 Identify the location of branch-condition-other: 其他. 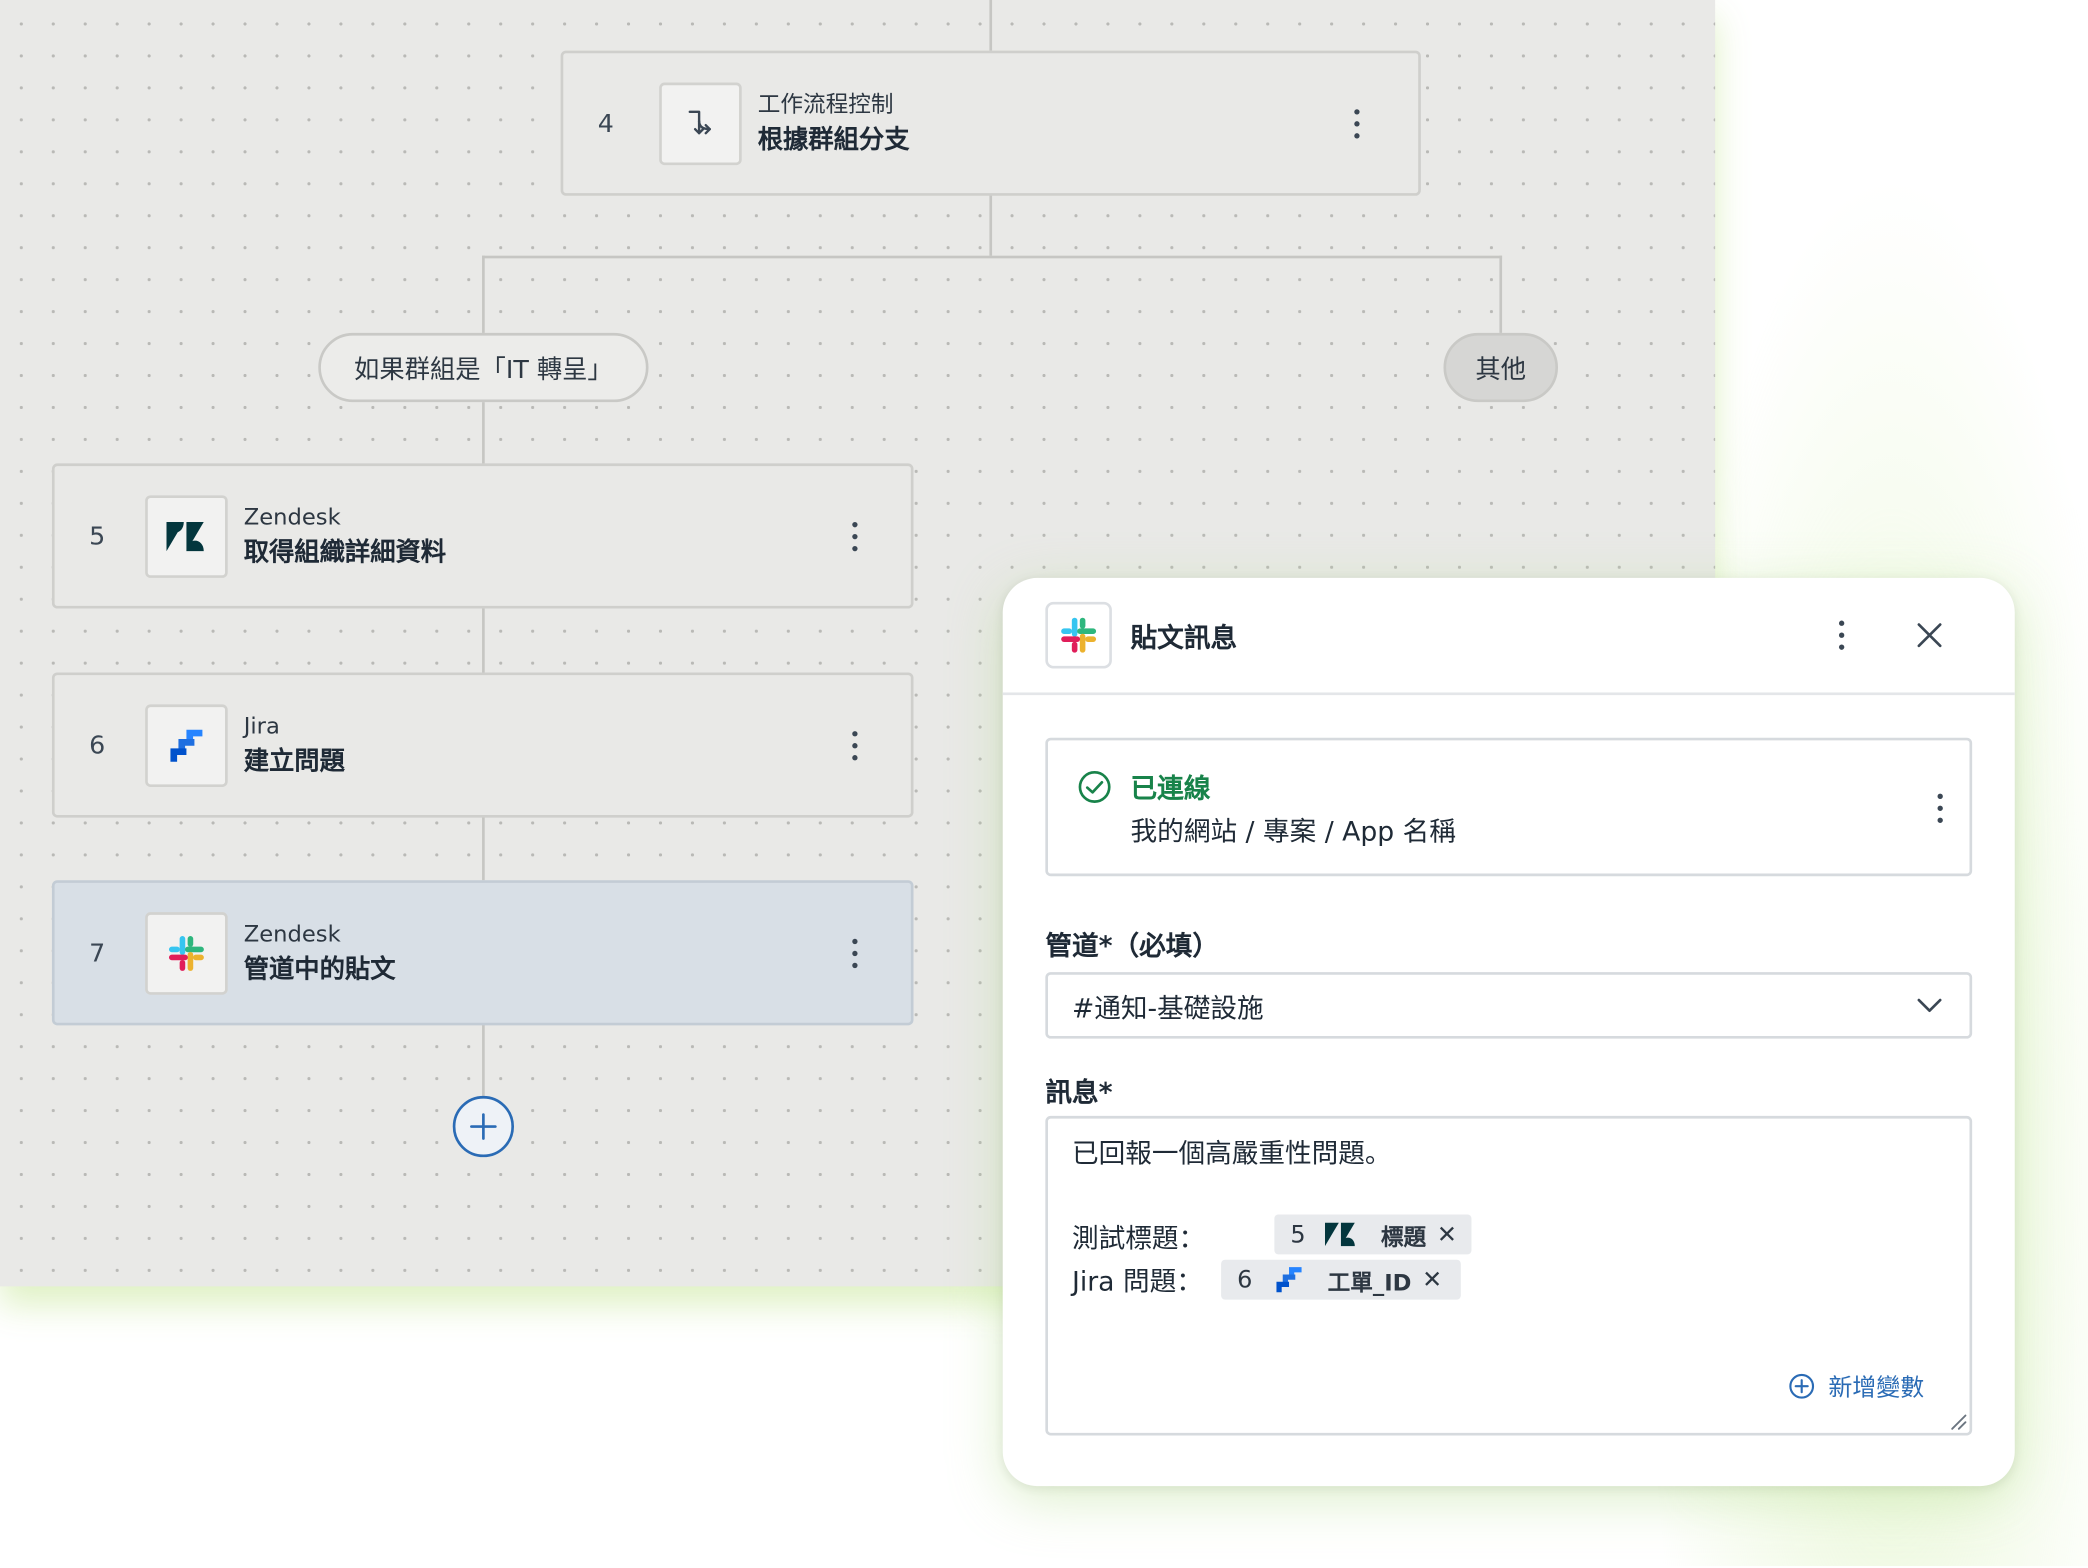
(1501, 367).